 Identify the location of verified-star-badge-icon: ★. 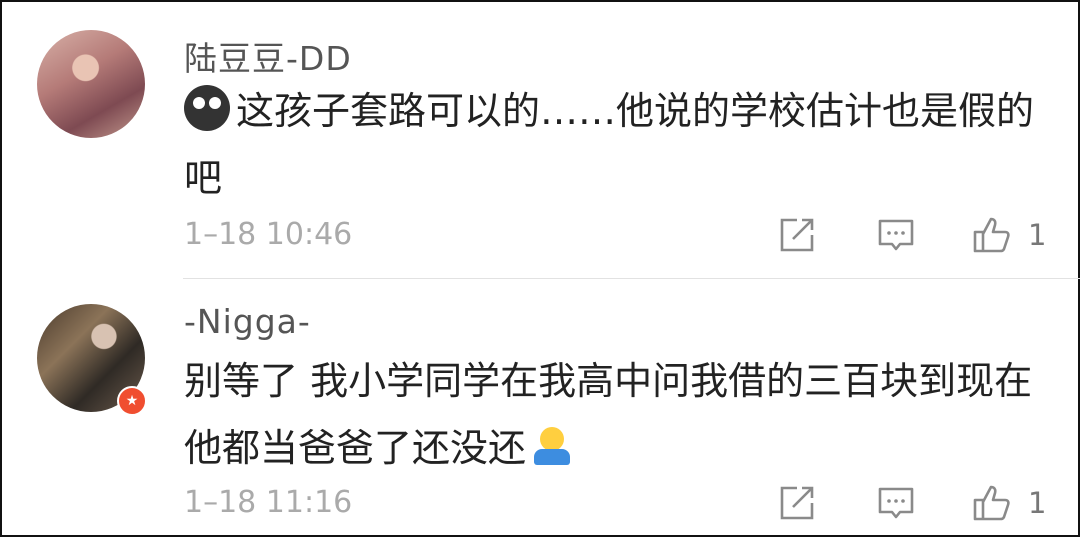
(132, 401).